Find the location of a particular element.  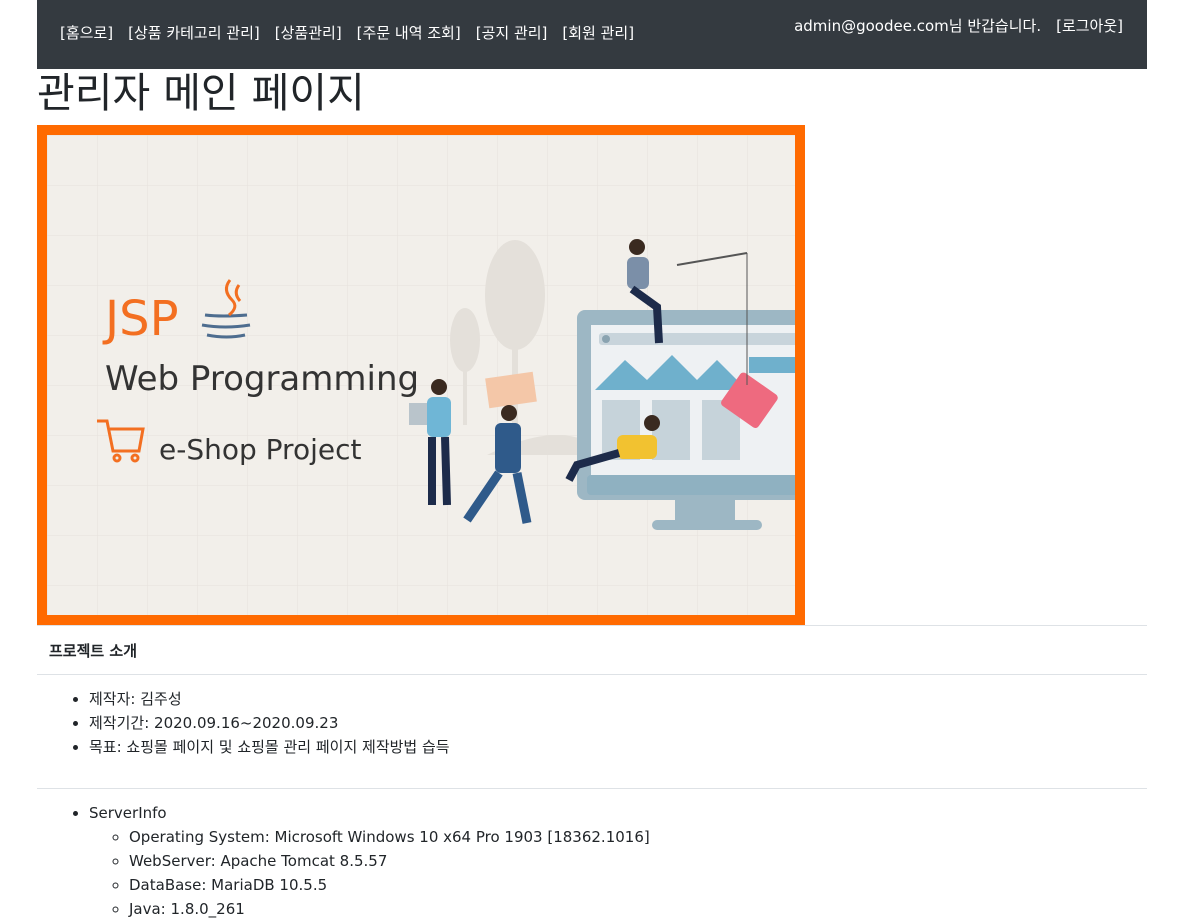

list-item: 목표: 쇼핑몰 페이지 및 쇼핑몰 관리 페이지 제작방법 습득 is located at coordinates (618, 747).